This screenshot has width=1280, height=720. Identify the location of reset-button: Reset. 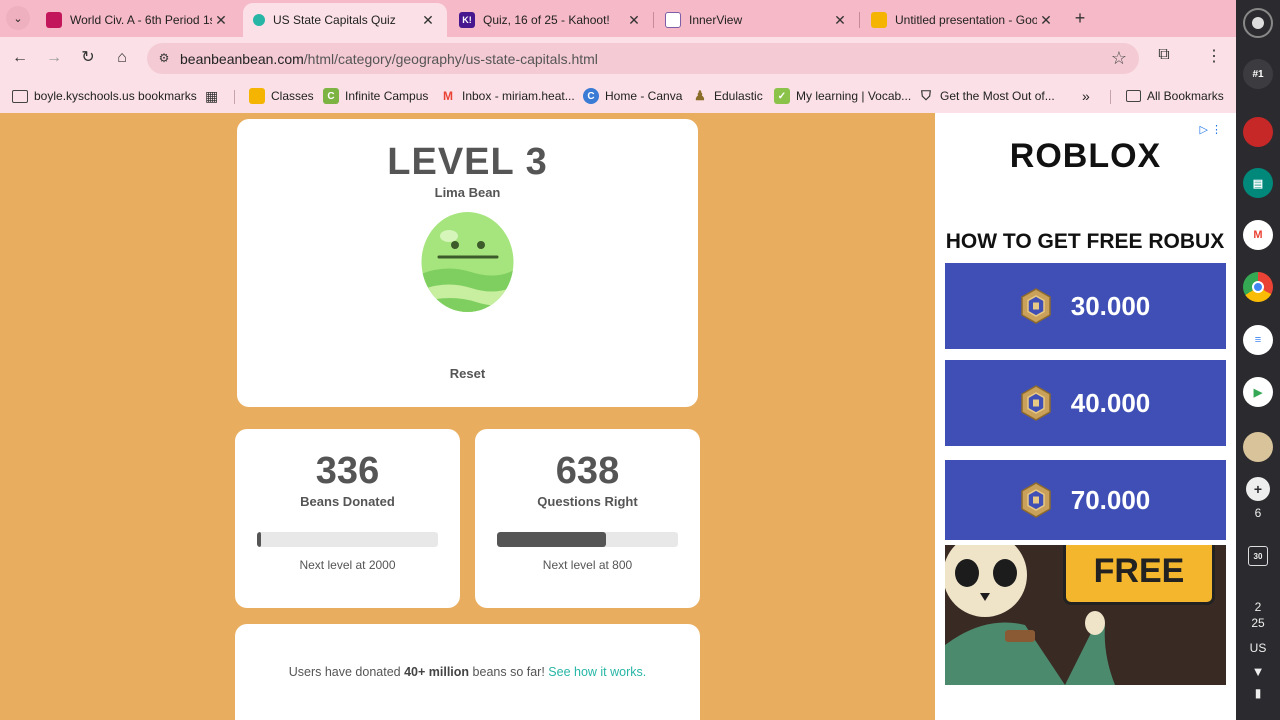
(467, 376).